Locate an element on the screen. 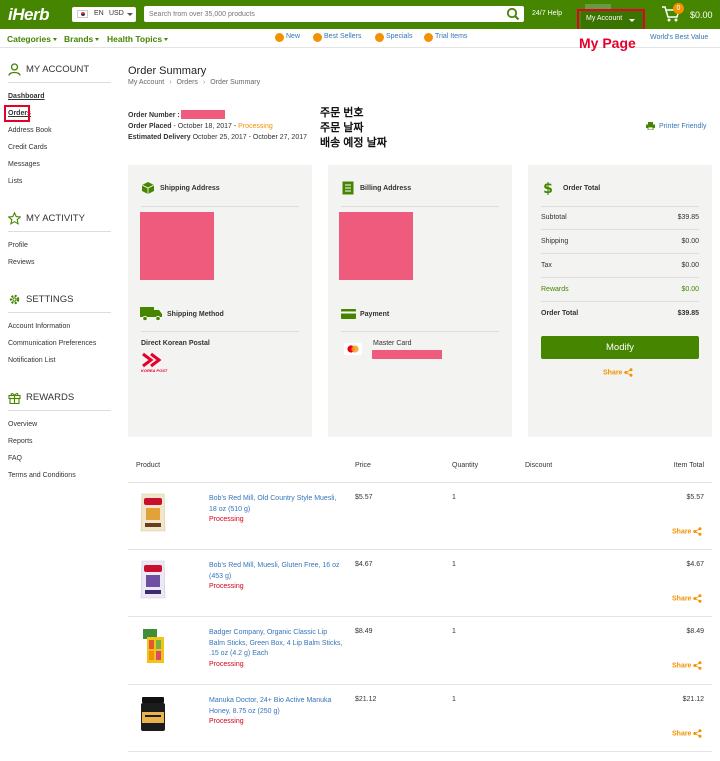 The height and width of the screenshot is (761, 720). truck-icon is located at coordinates (151, 314).